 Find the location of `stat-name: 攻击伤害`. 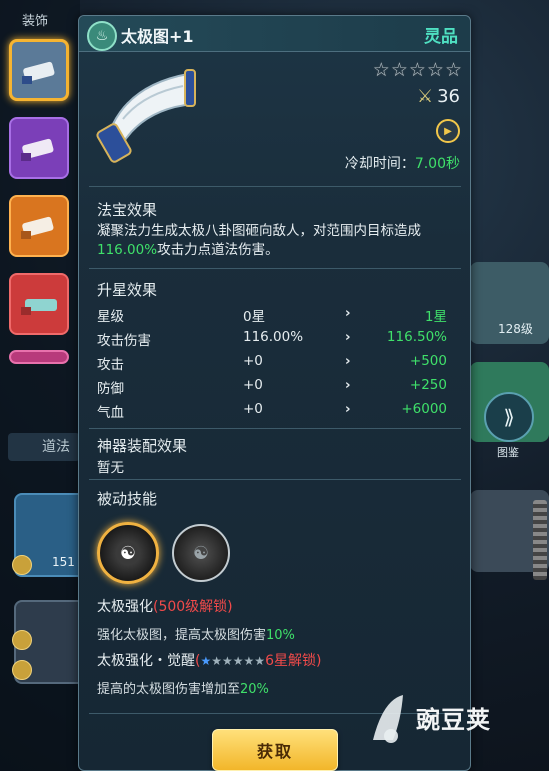

stat-name: 攻击伤害 is located at coordinates (124, 341).